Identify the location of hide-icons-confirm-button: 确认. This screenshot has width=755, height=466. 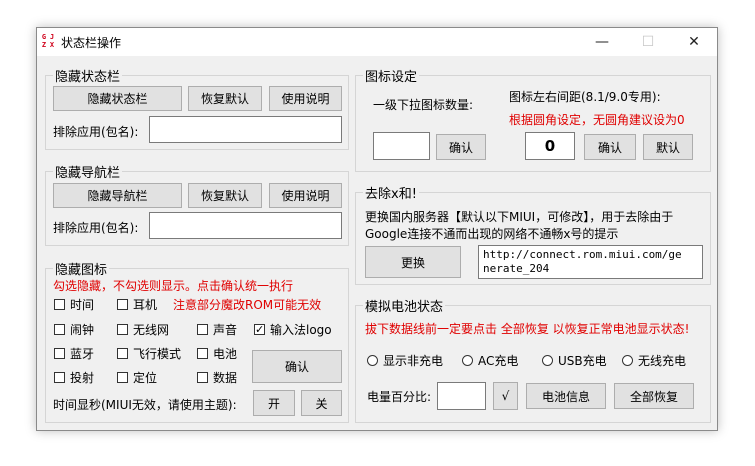
(297, 366).